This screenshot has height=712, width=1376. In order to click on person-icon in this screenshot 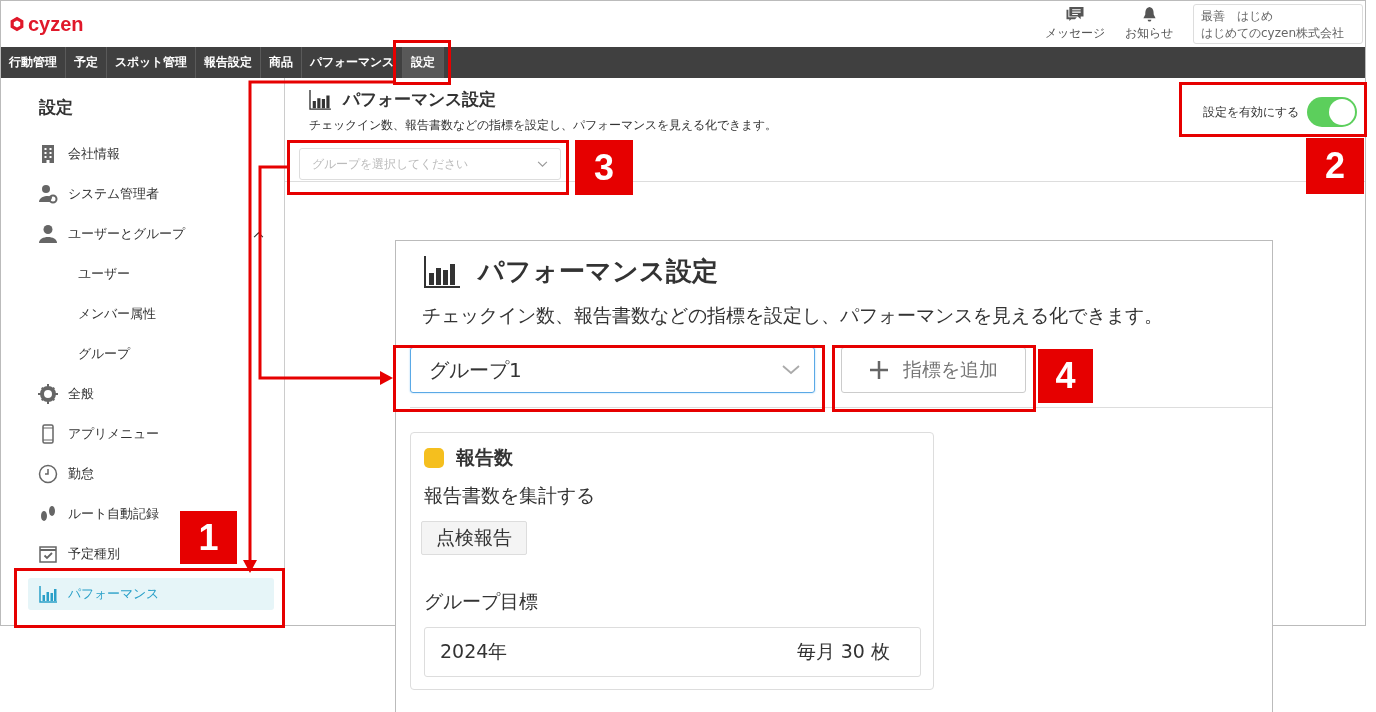, I will do `click(48, 234)`.